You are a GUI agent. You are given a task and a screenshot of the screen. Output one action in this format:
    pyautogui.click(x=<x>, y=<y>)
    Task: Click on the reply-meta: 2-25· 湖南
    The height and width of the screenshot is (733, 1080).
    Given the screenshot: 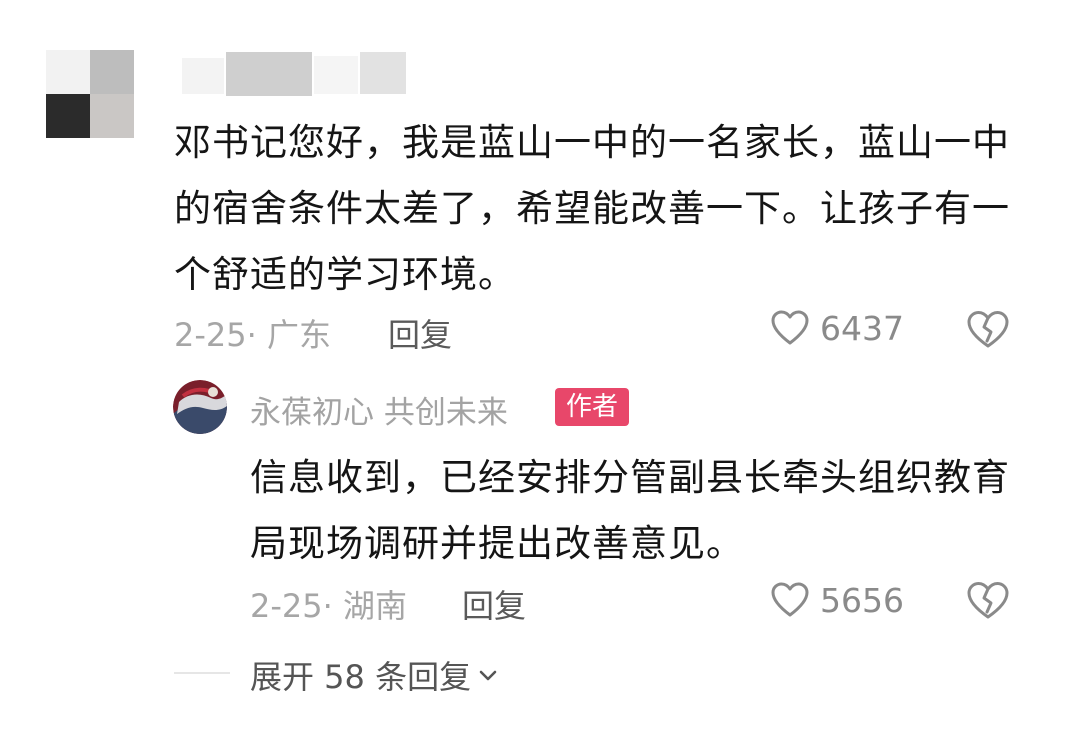 What is the action you would take?
    pyautogui.click(x=328, y=606)
    